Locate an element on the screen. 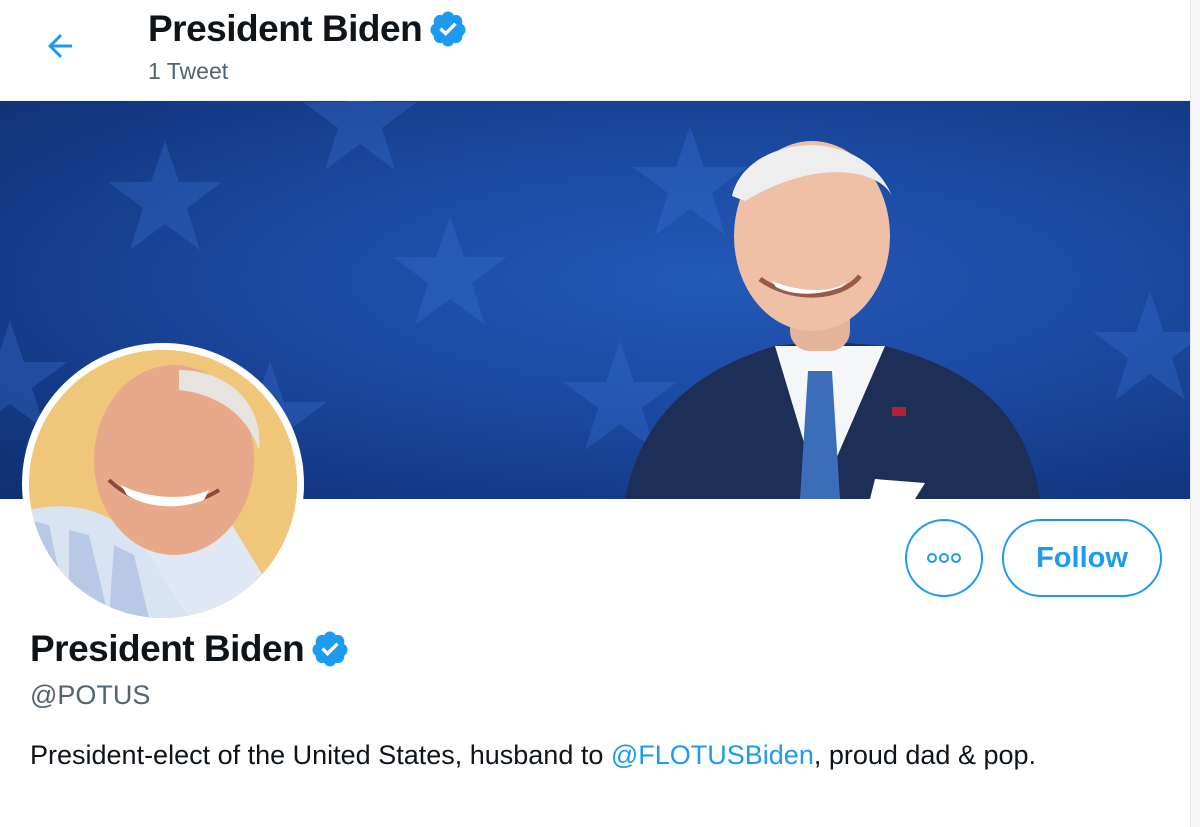  profile-handle: @POTUS is located at coordinates (90, 695).